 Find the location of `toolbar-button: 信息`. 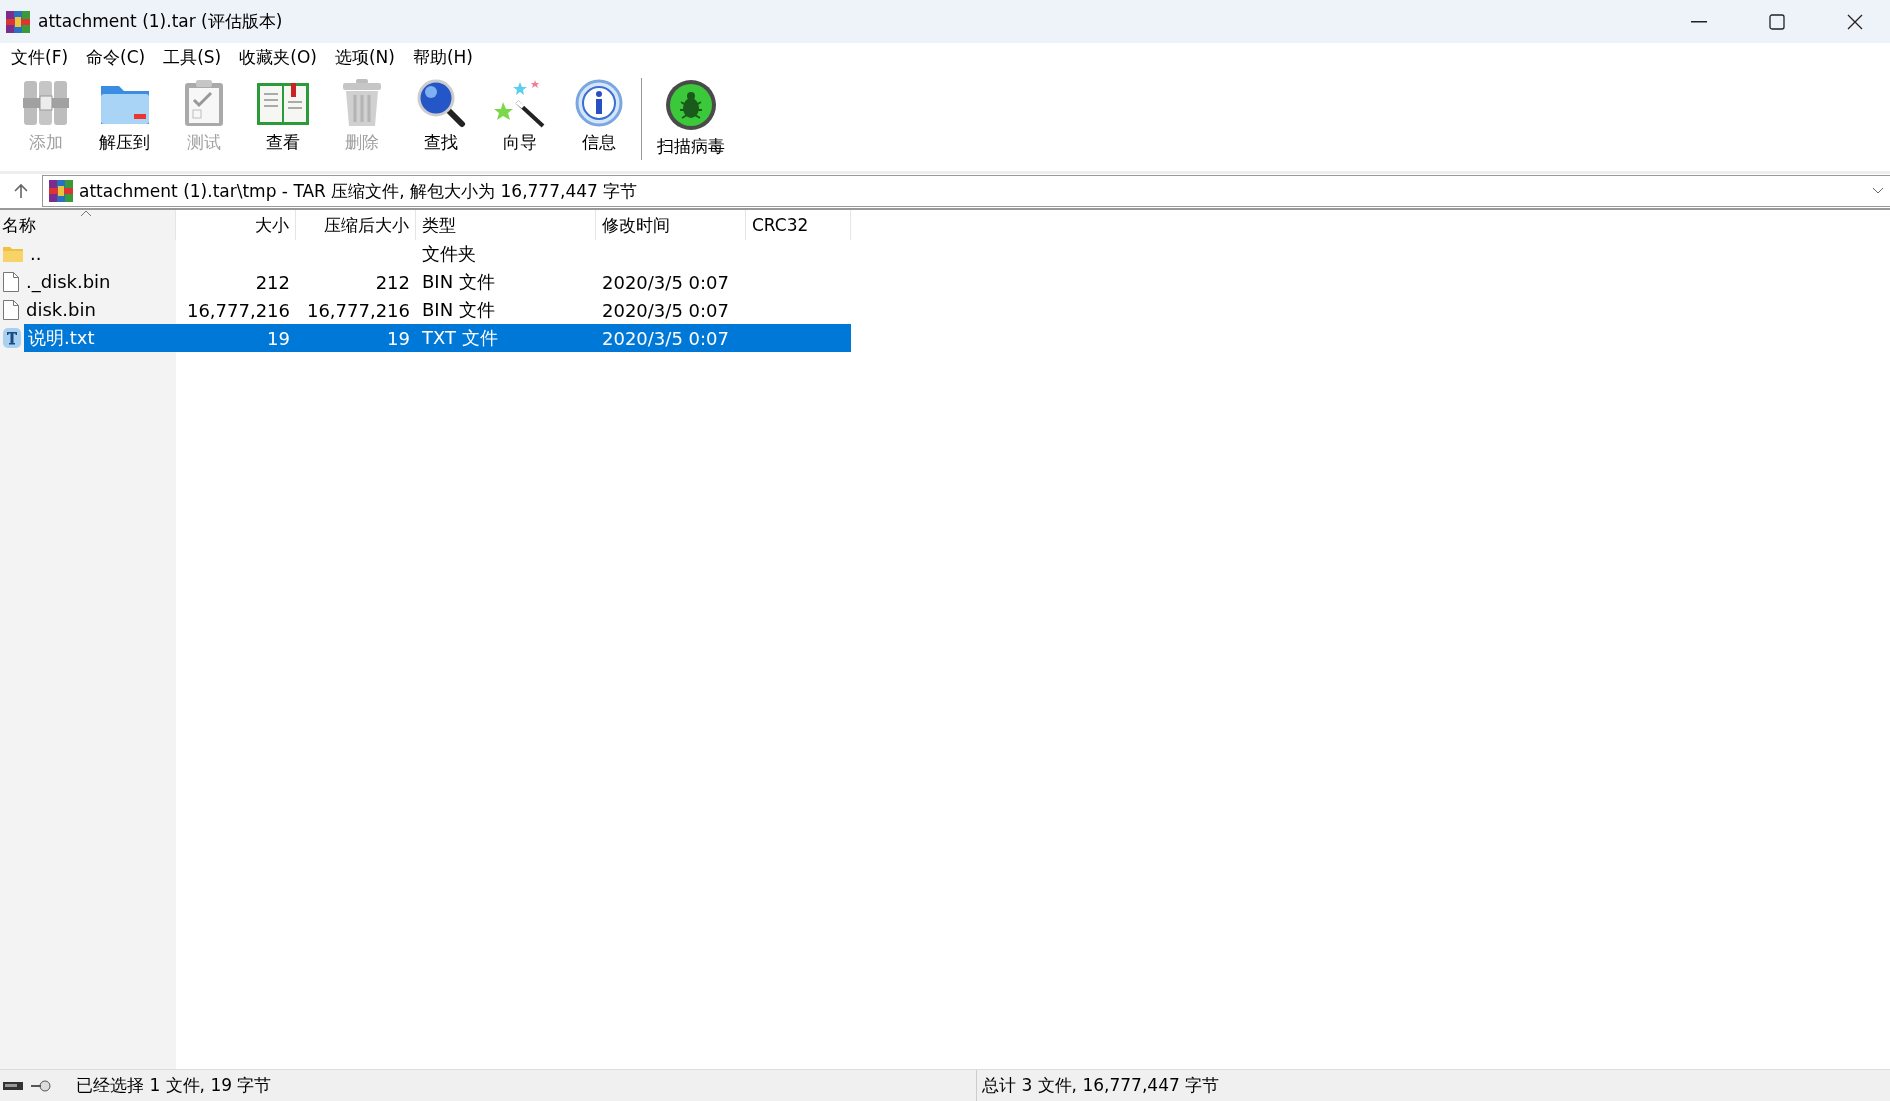

toolbar-button: 信息 is located at coordinates (598, 116).